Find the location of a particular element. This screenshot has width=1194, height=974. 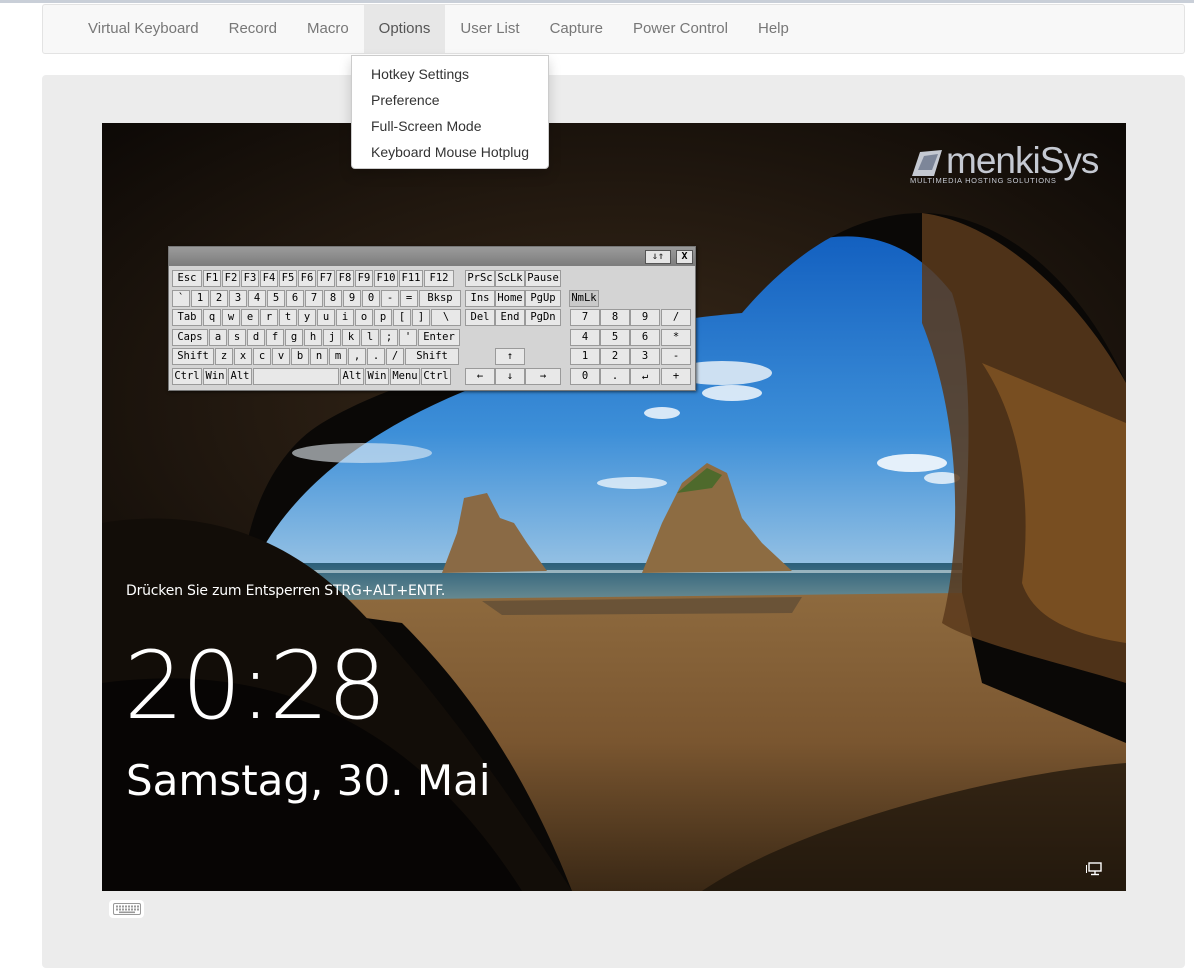

key-f: f is located at coordinates (275, 337).